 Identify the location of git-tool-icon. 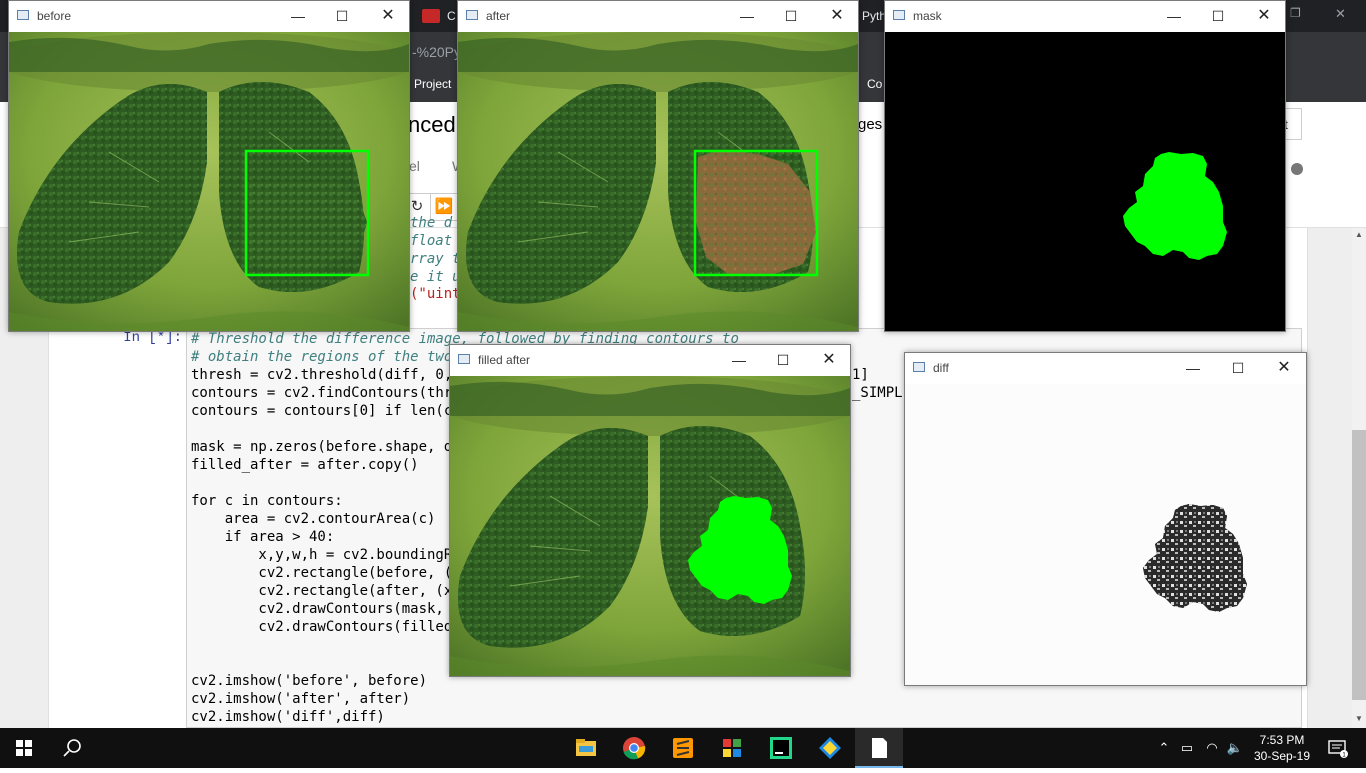
(830, 748).